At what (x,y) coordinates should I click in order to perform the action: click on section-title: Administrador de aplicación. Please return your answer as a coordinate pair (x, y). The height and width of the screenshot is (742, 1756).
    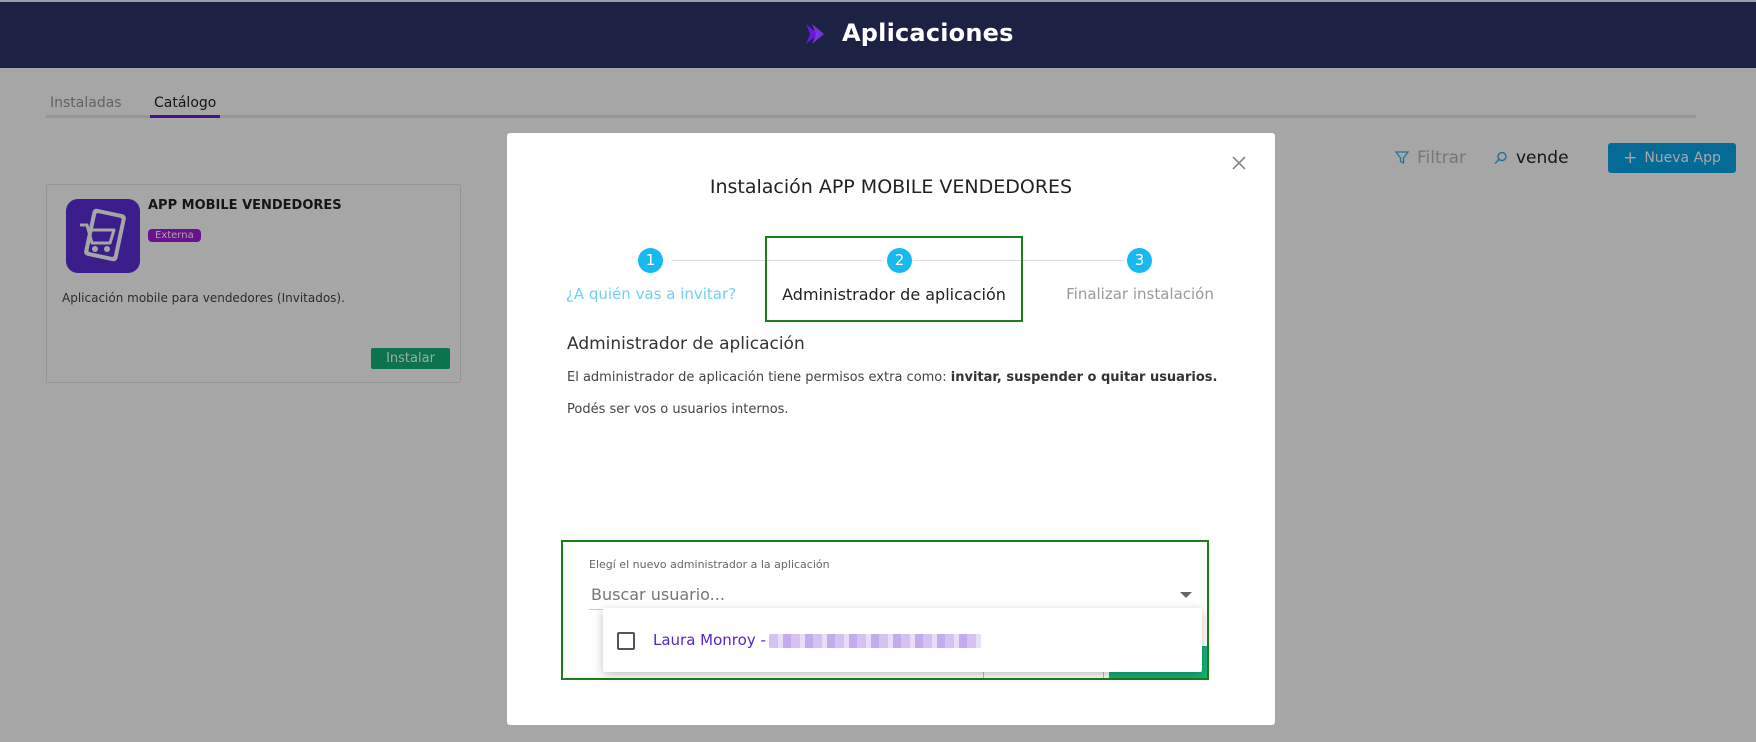
    Looking at the image, I should click on (686, 344).